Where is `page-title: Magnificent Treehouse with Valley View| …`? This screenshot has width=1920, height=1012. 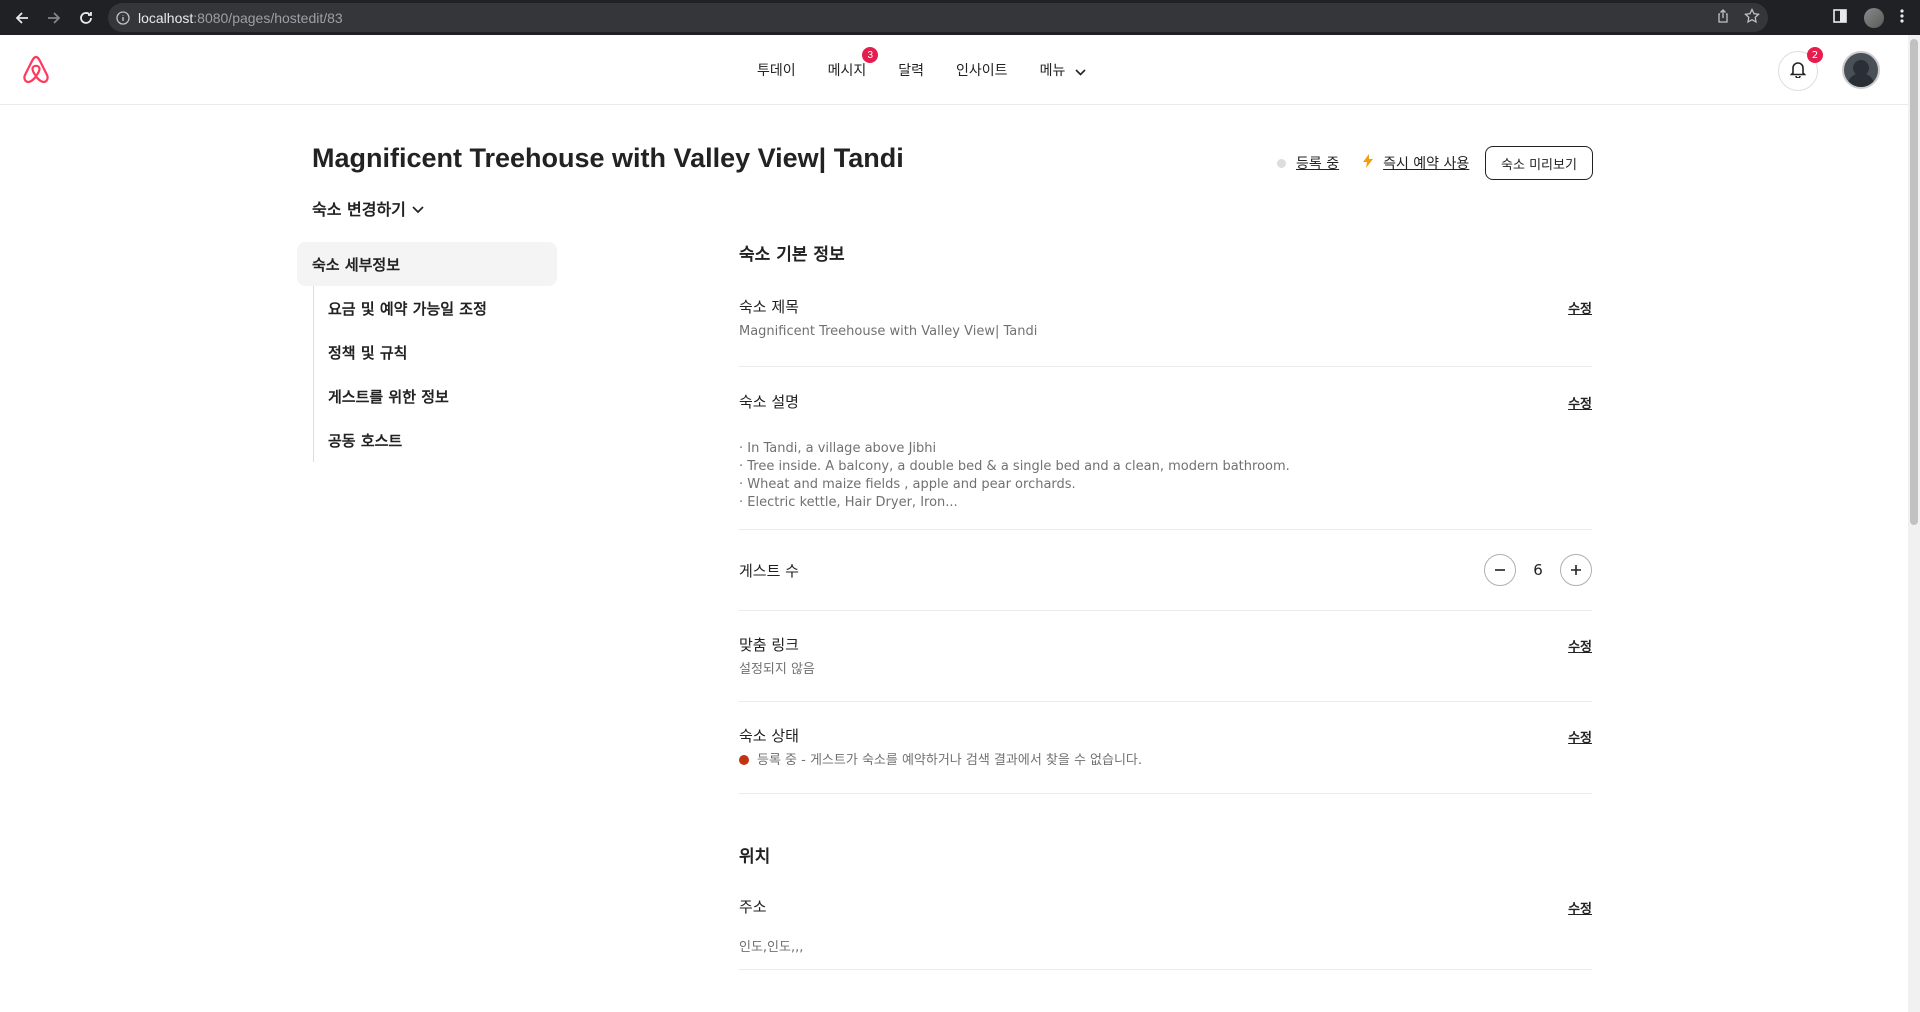
page-title: Magnificent Treehouse with Valley View| … is located at coordinates (608, 158).